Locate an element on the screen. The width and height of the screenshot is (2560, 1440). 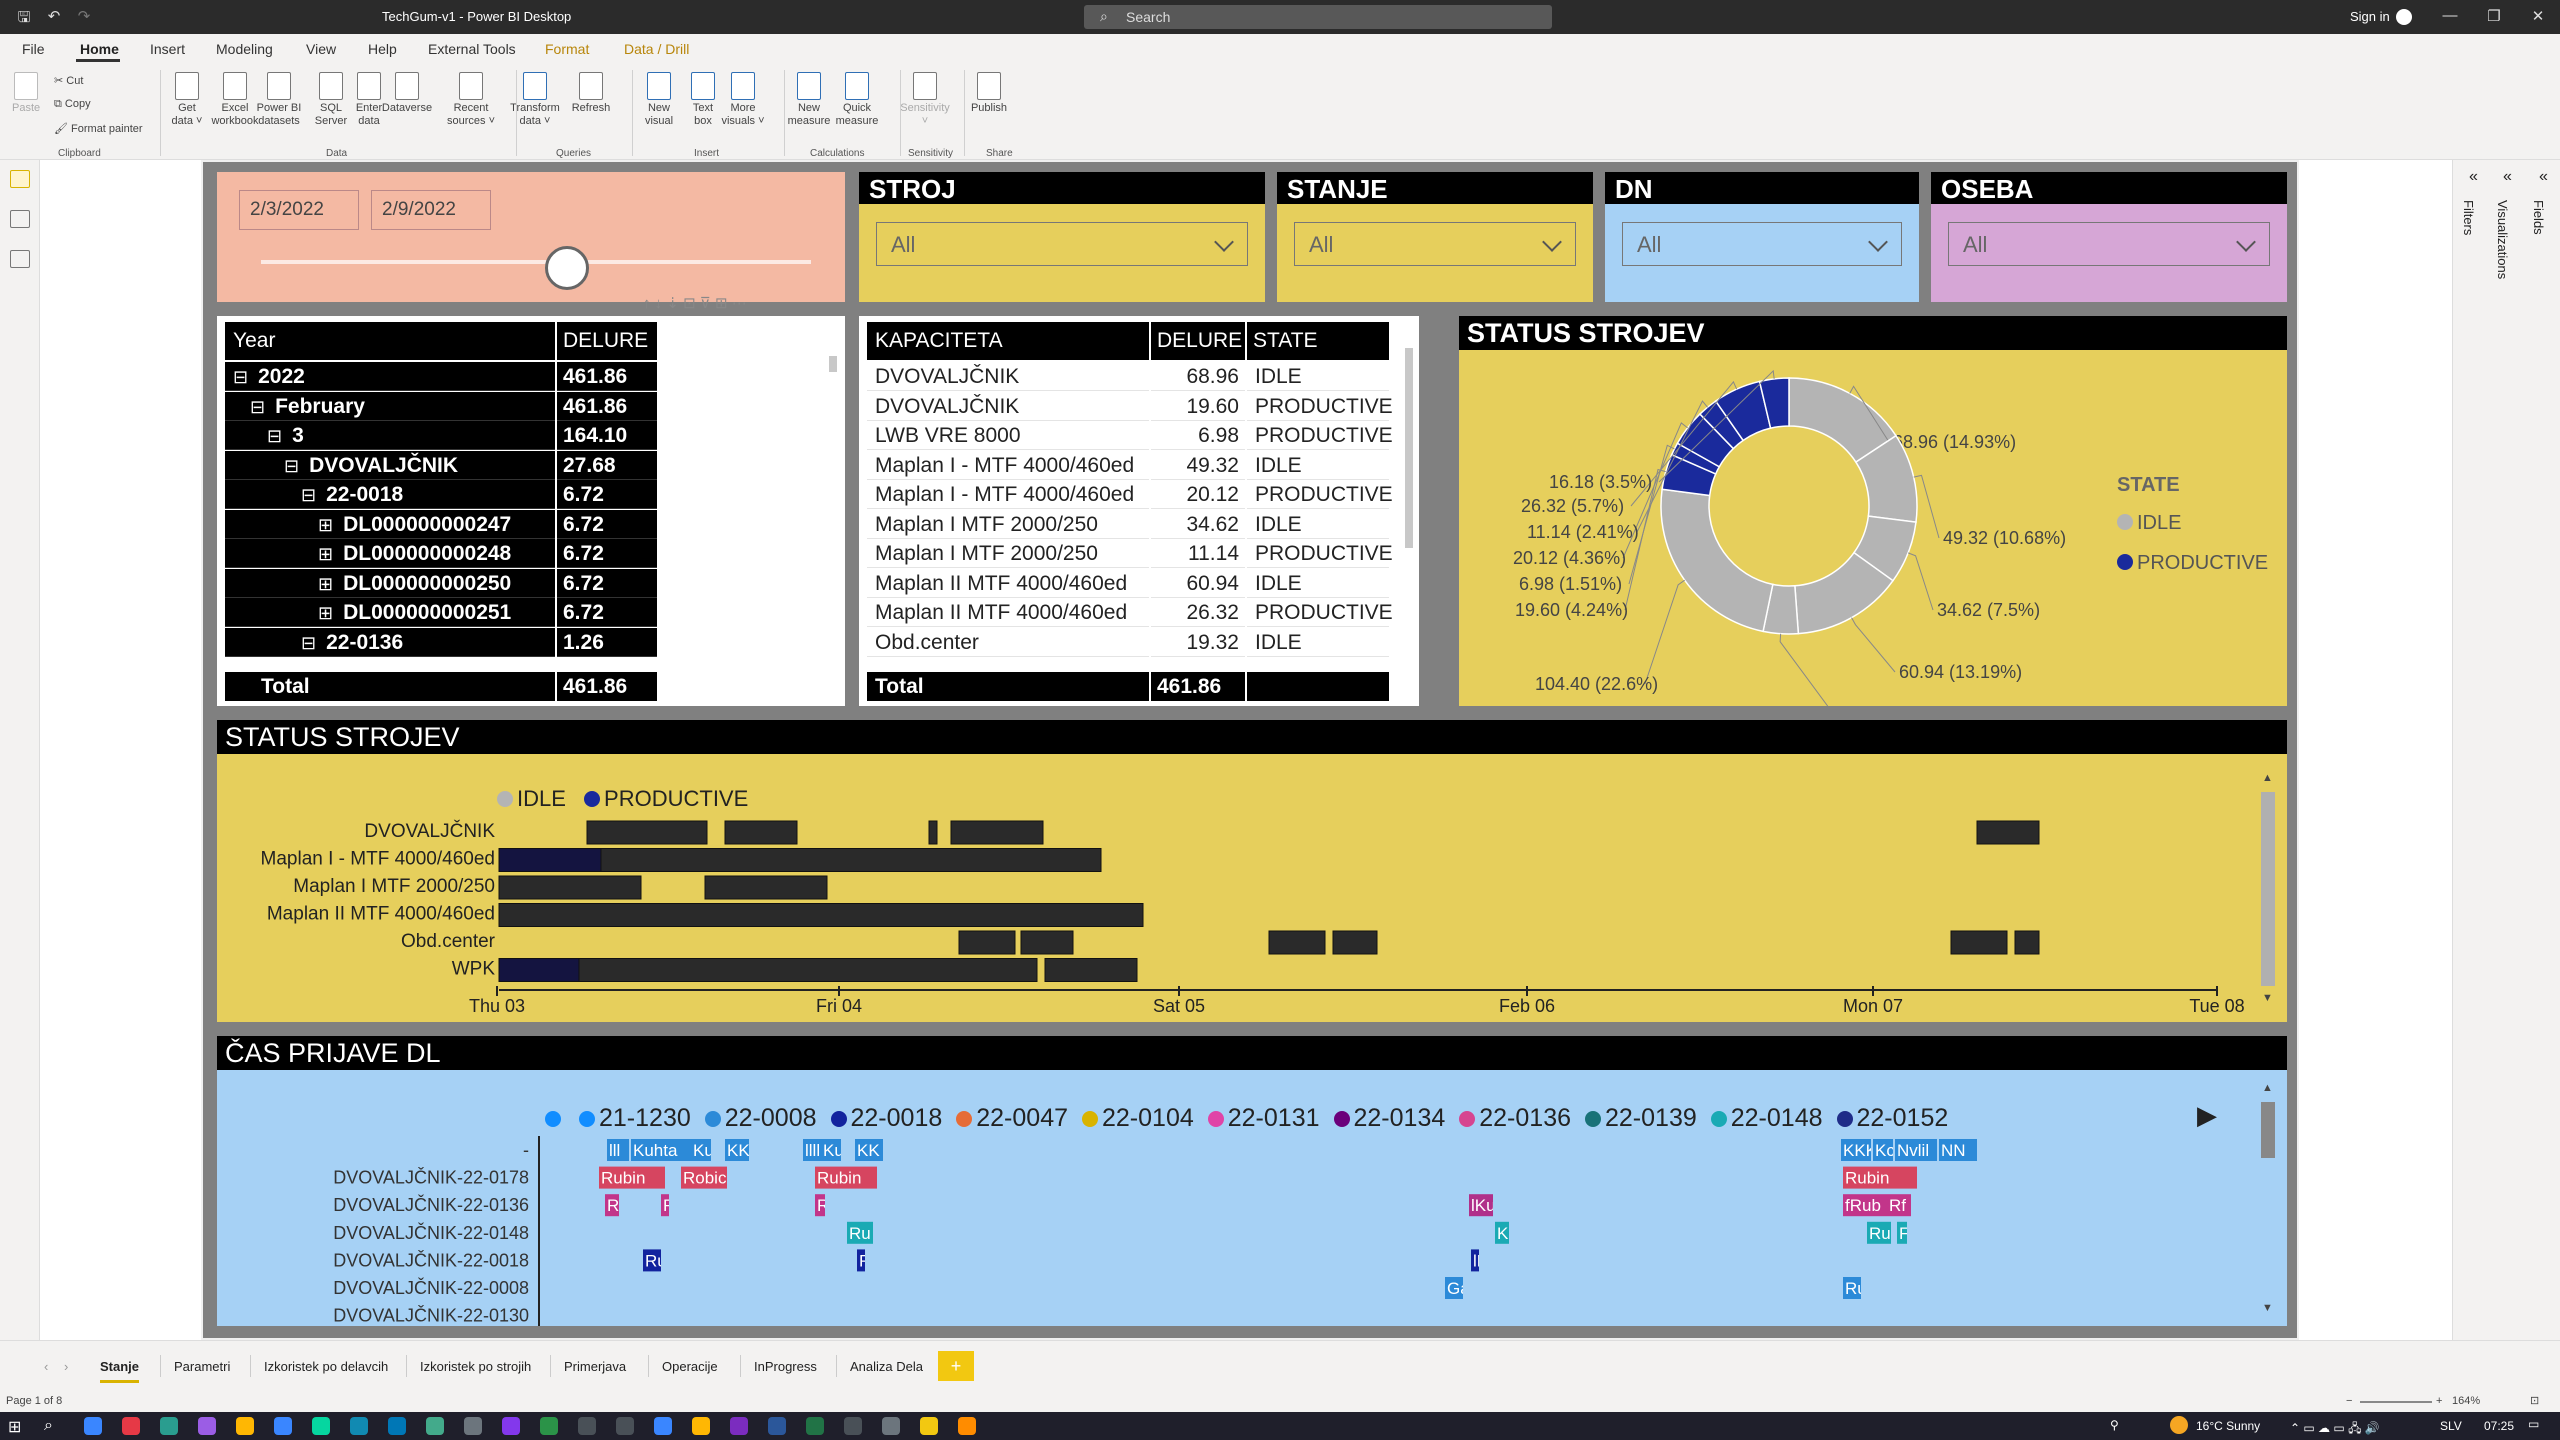
table-cell: 19.60 is located at coordinates (1198, 406).